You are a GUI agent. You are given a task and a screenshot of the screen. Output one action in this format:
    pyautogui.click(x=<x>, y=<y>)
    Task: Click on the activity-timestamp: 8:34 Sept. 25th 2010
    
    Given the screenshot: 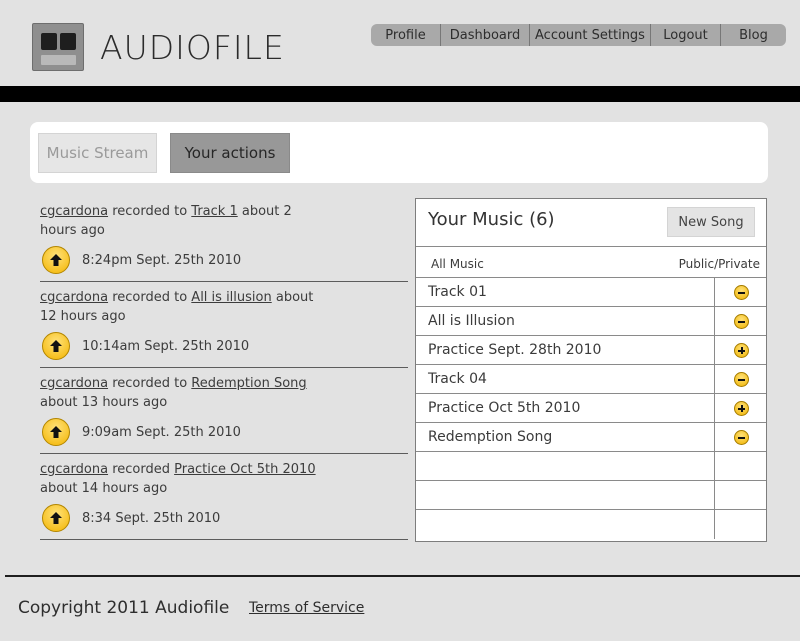 What is the action you would take?
    pyautogui.click(x=151, y=518)
    